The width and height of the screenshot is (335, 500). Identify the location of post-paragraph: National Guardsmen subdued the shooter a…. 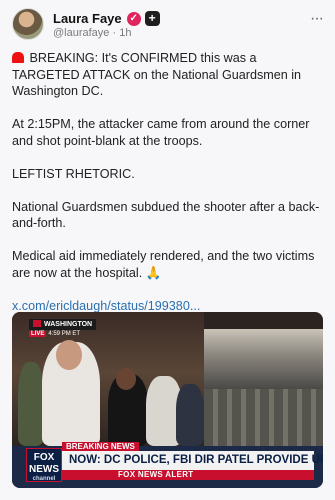
(166, 215).